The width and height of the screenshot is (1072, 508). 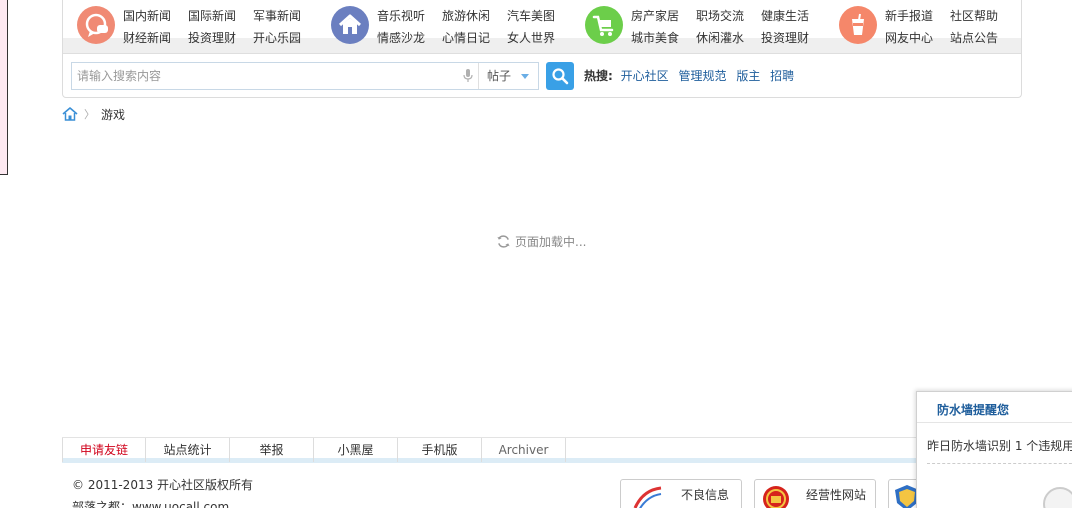 I want to click on search-input, so click(x=265, y=76).